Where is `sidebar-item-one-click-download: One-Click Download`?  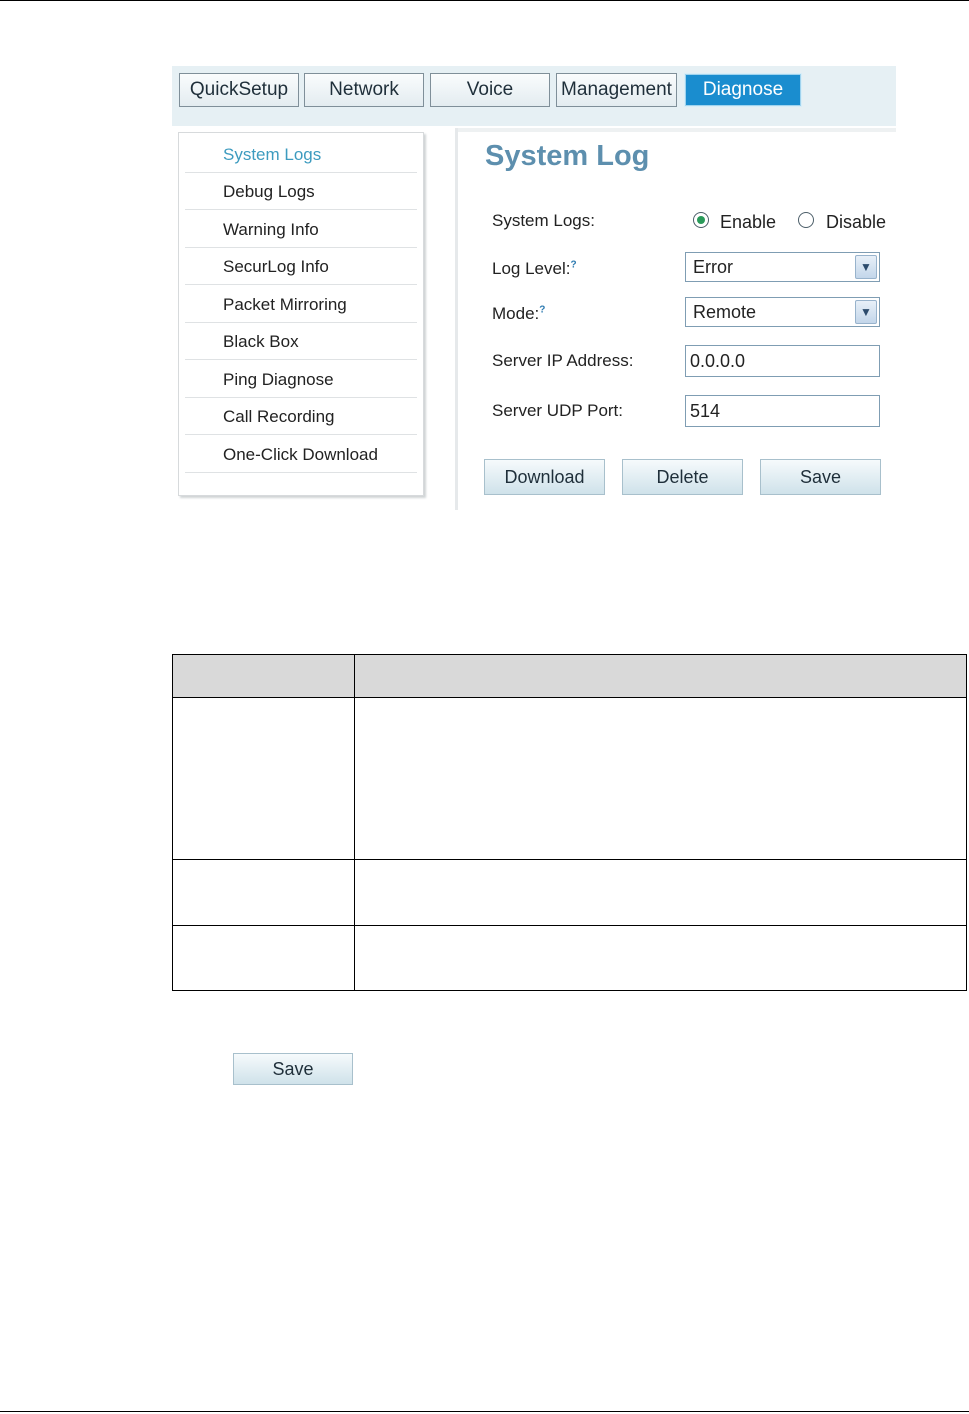
sidebar-item-one-click-download: One-Click Download is located at coordinates (301, 454).